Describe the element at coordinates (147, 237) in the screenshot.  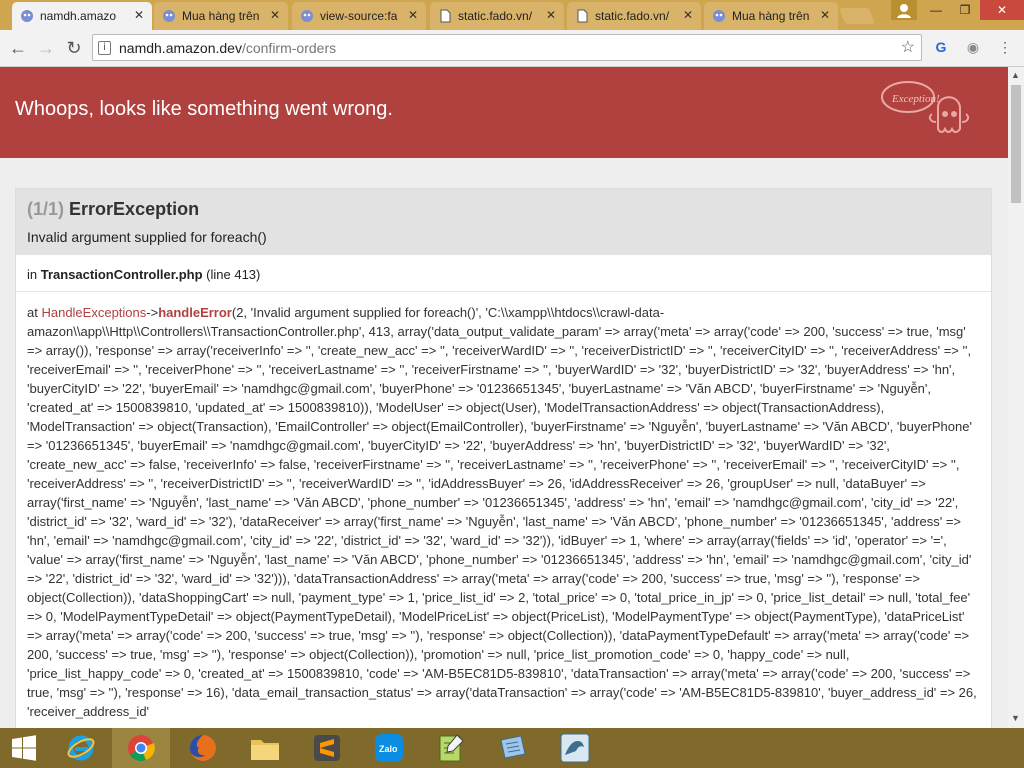
I see `exception-message: Invalid argument supplied for foreach()` at that location.